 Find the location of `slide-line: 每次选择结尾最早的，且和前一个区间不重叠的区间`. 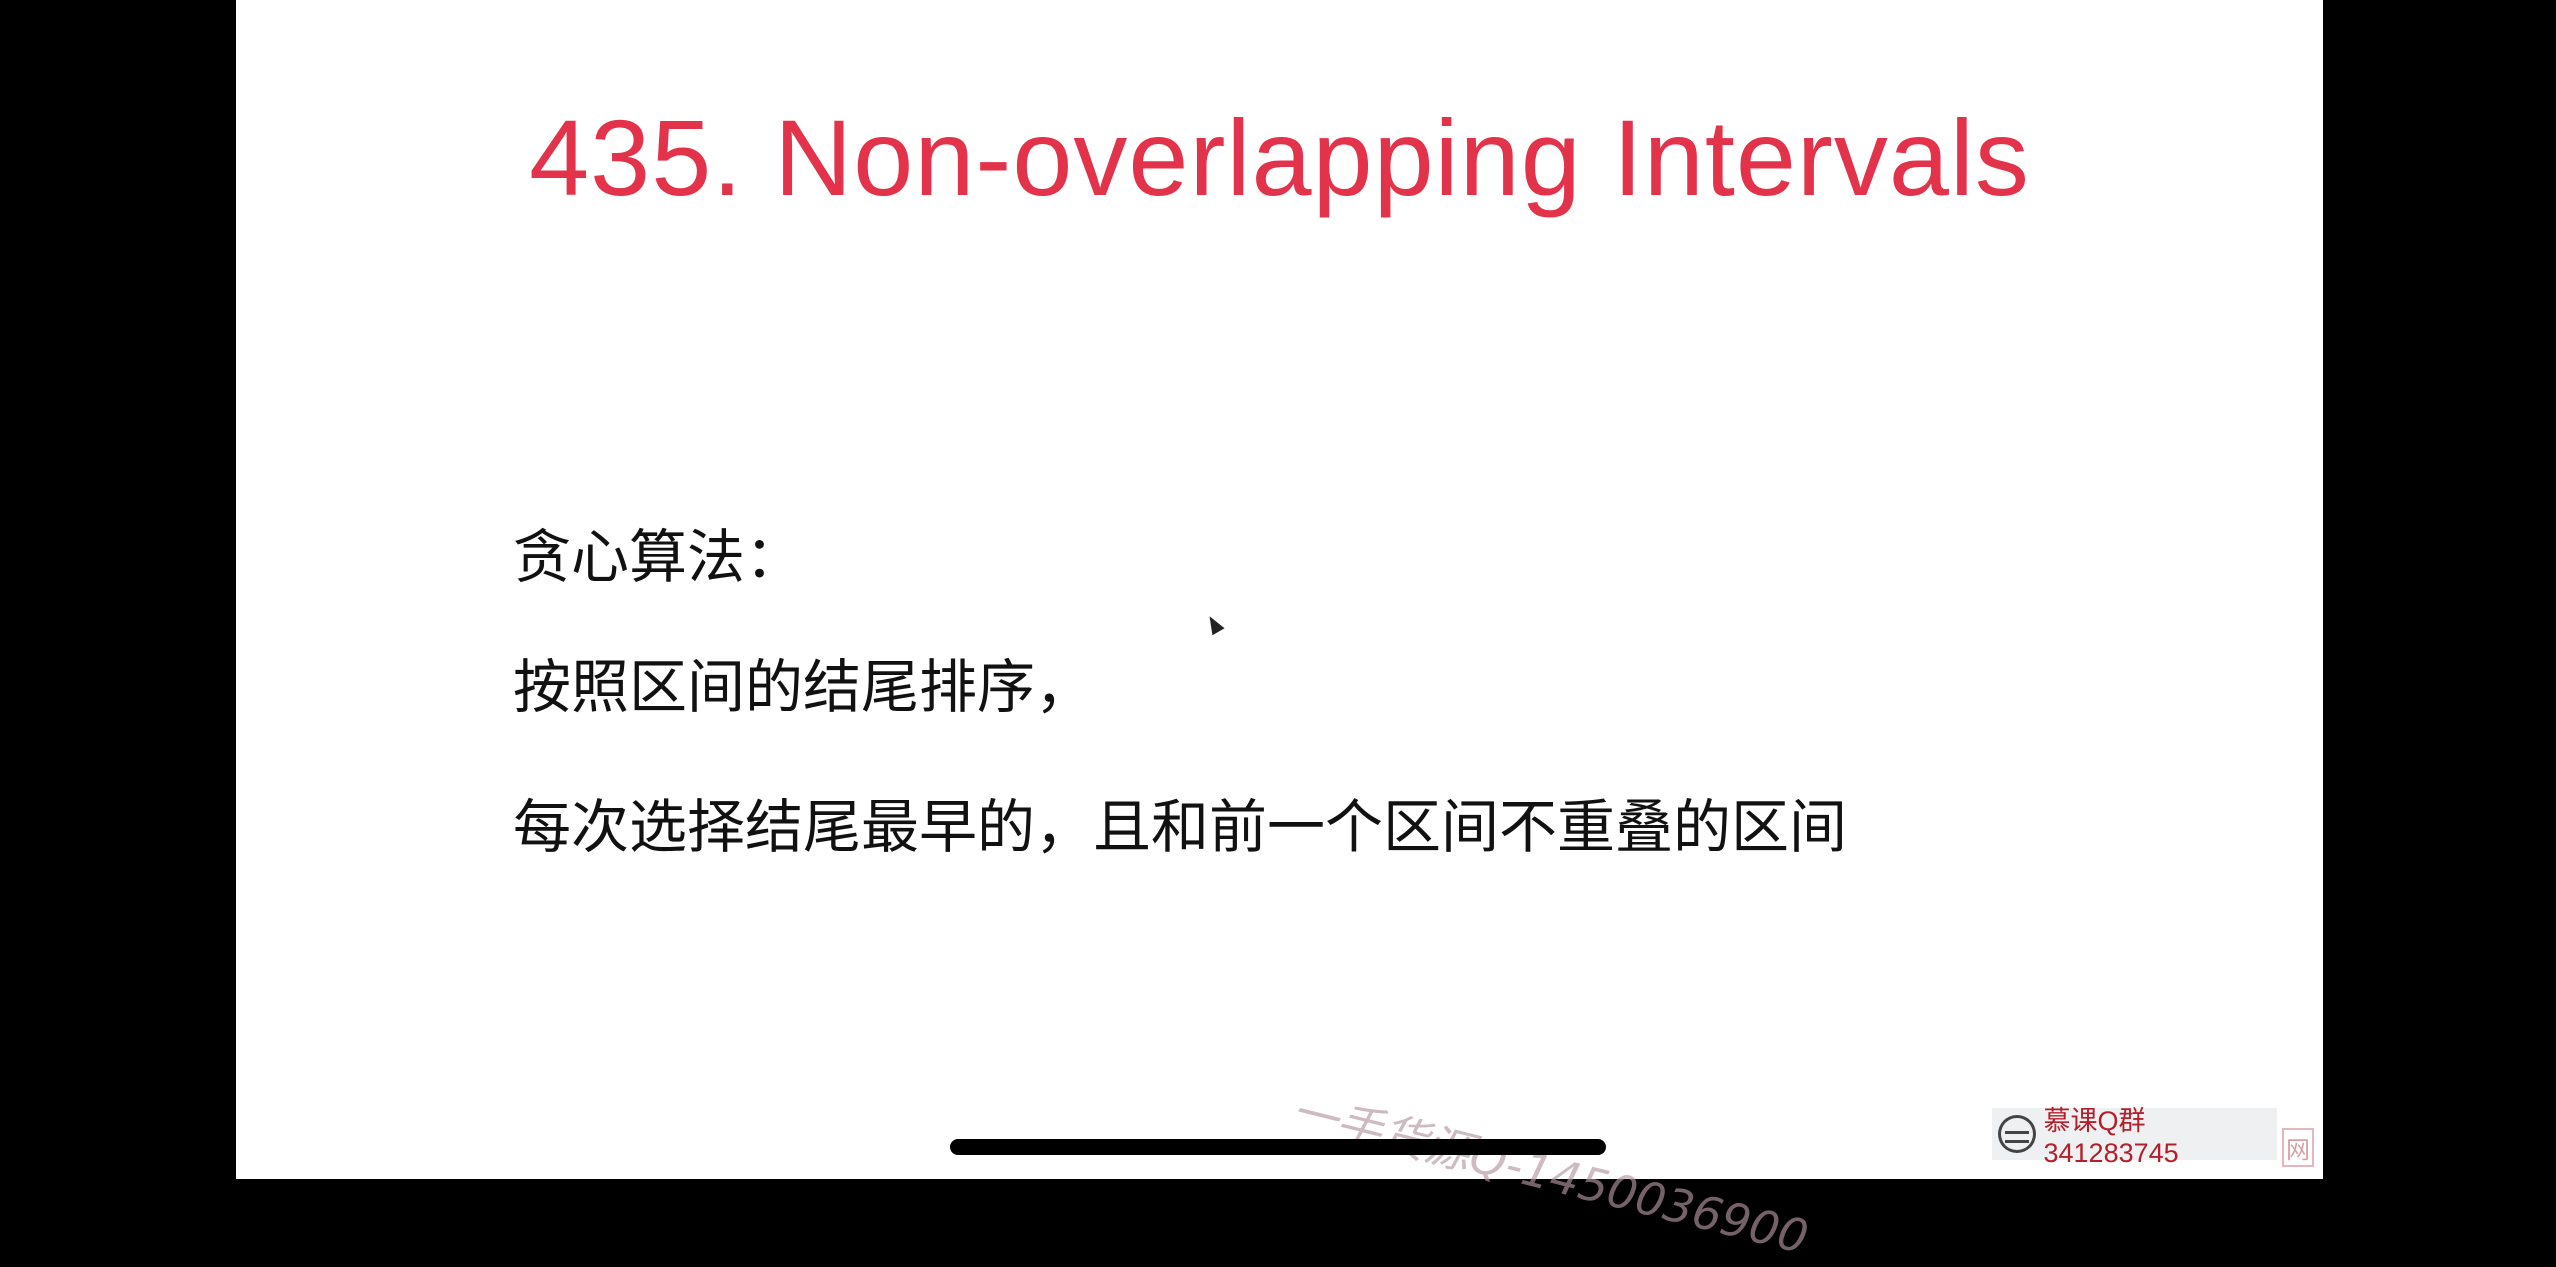

slide-line: 每次选择结尾最早的，且和前一个区间不重叠的区间 is located at coordinates (1180, 827).